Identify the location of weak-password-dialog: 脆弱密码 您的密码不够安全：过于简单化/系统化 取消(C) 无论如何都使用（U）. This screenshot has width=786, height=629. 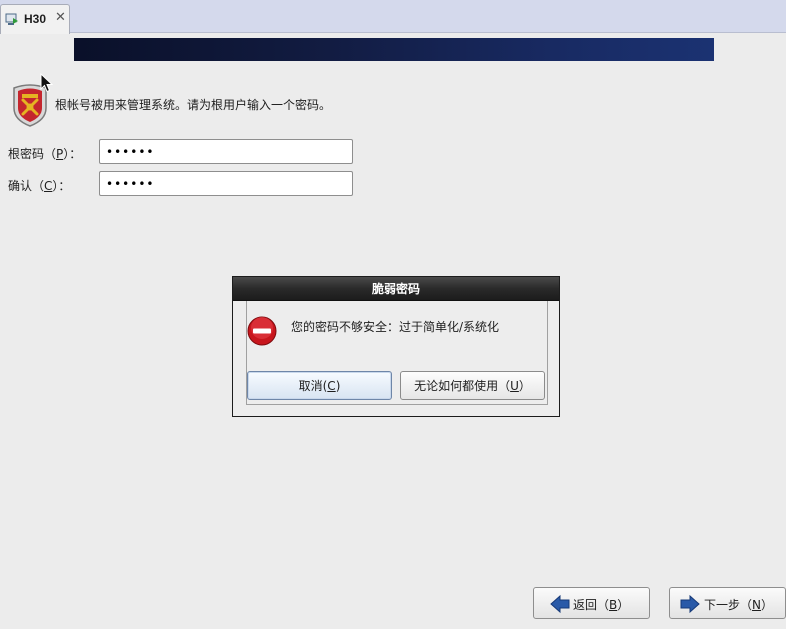
(396, 346).